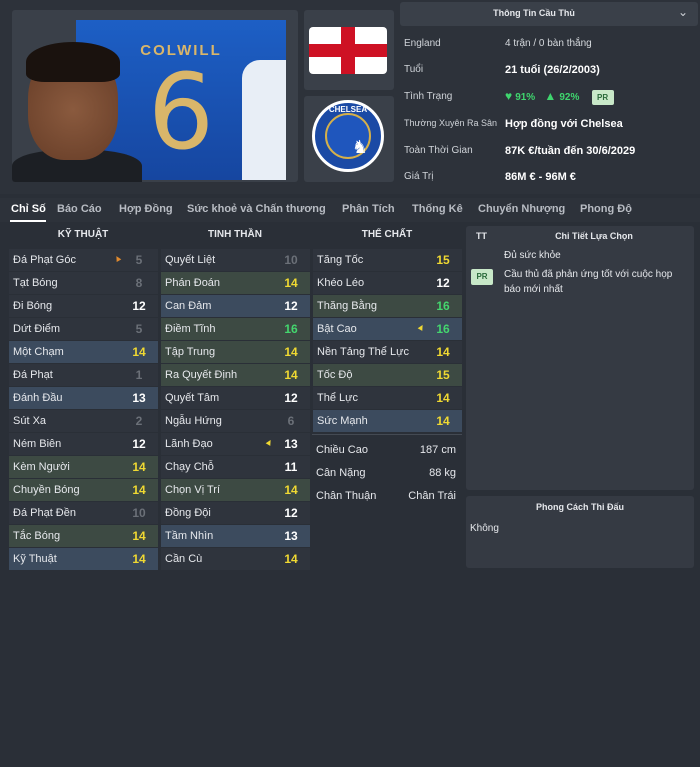  What do you see at coordinates (349, 139) in the screenshot?
I see `club-crest-card: CHELSEA ♞` at bounding box center [349, 139].